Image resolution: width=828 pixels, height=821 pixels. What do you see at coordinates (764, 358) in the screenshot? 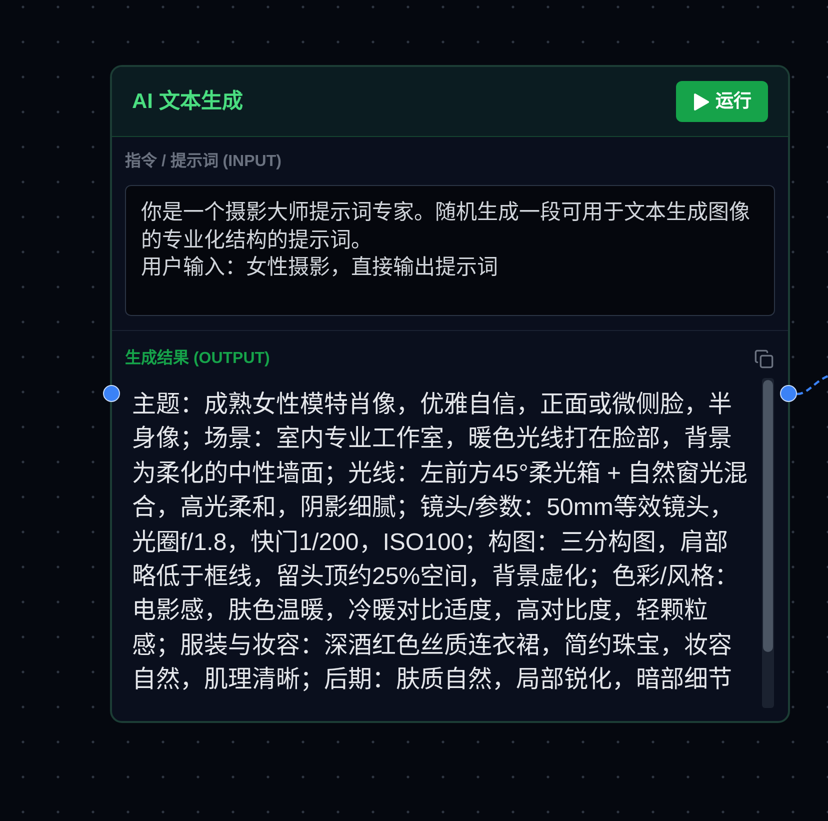
I see `copy-icon` at bounding box center [764, 358].